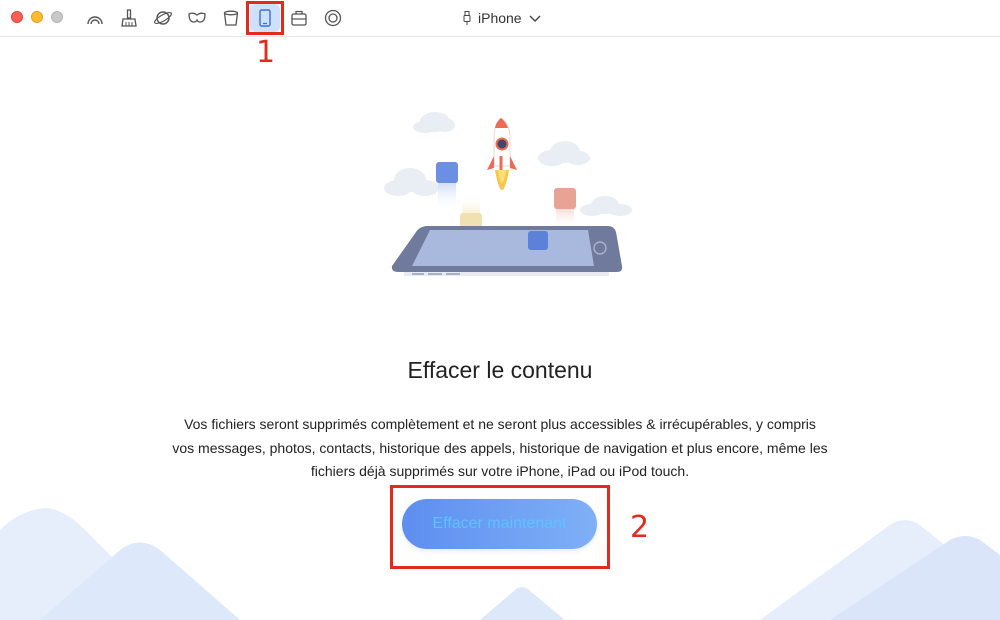 The height and width of the screenshot is (620, 1000). I want to click on mask-icon, so click(197, 17).